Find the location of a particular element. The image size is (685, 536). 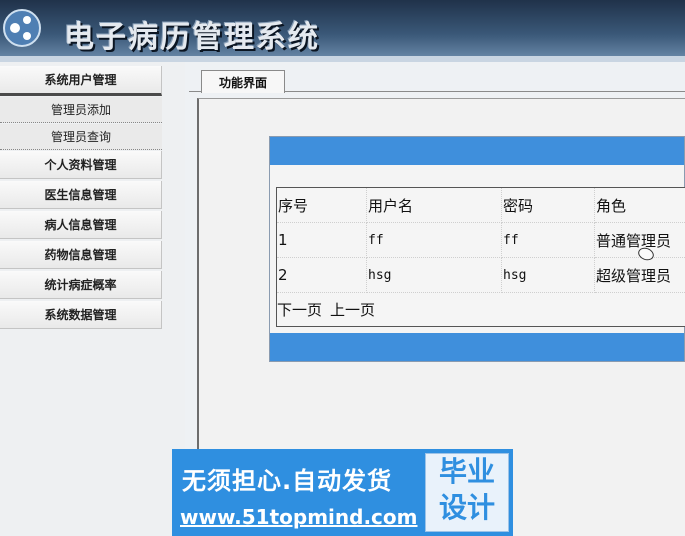

watermark-badge-line2: 设计 is located at coordinates (466, 507).